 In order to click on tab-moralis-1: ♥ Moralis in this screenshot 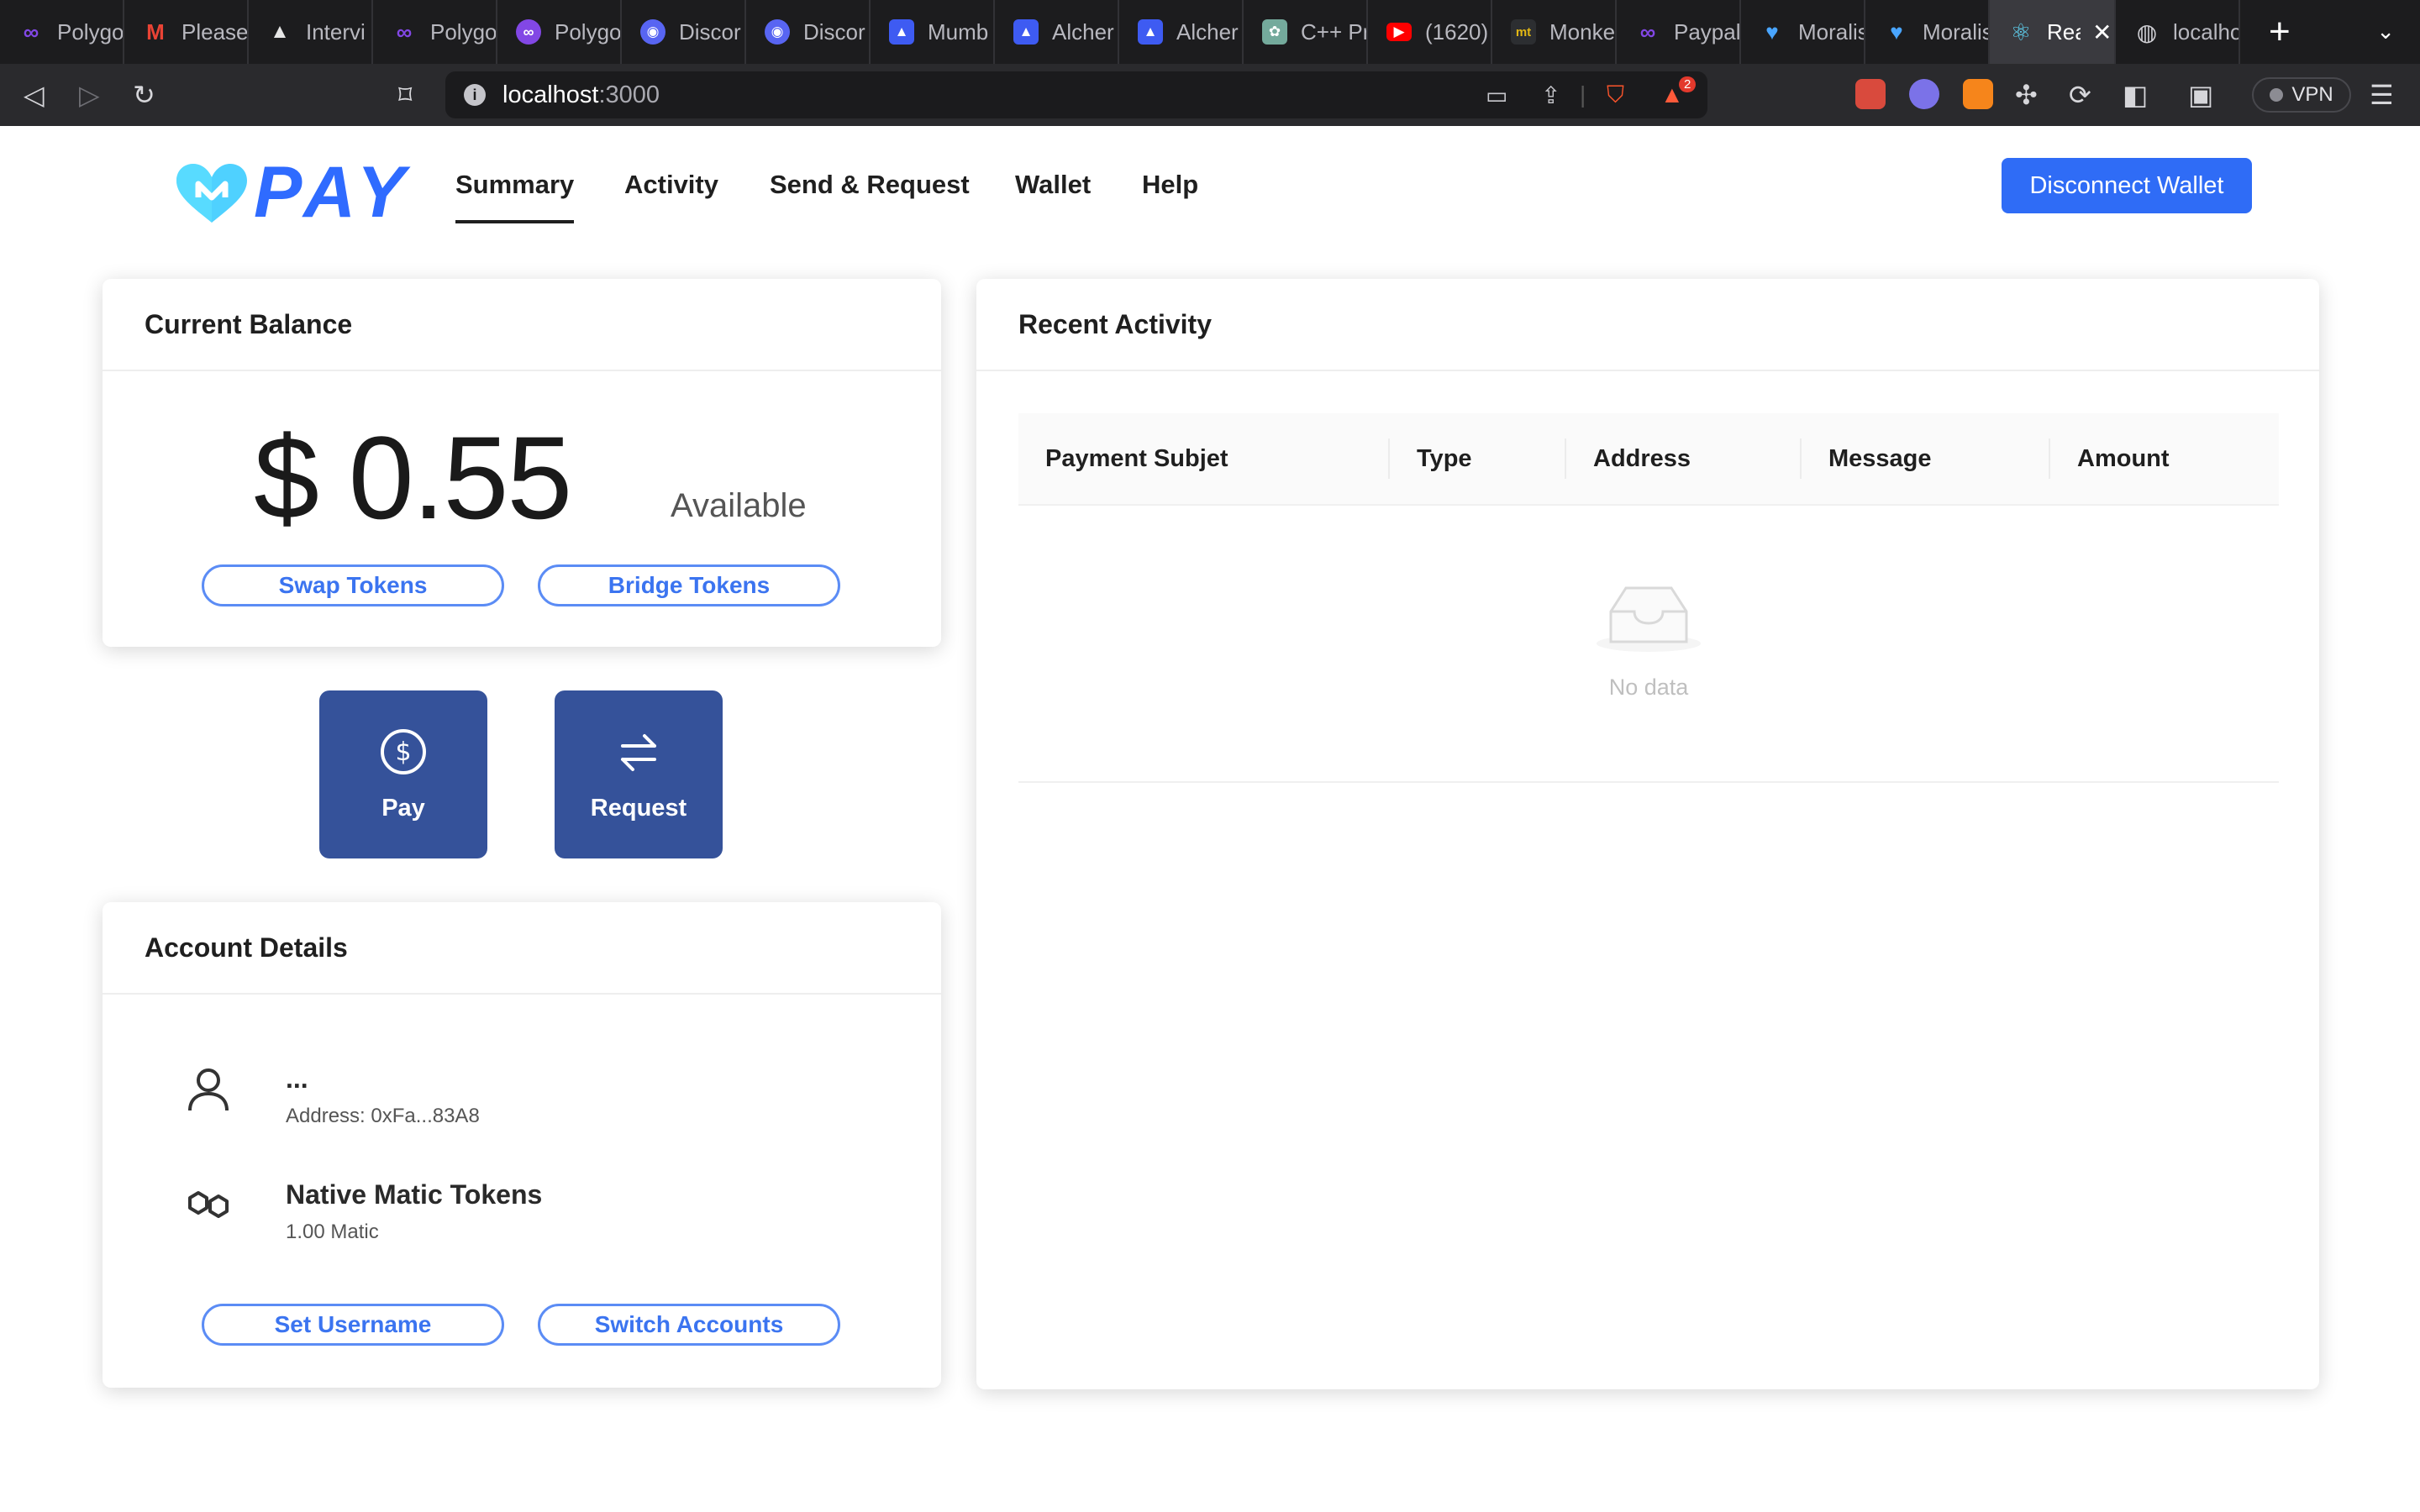, I will do `click(1803, 32)`.